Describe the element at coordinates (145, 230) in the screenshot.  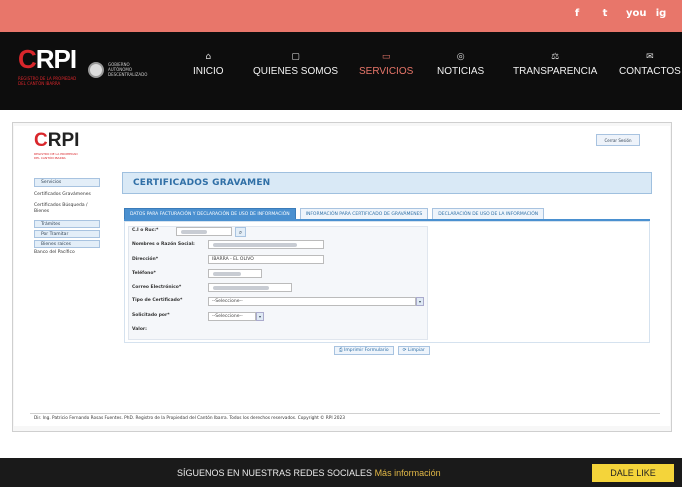
I see `ci-label: C.I o Ruc:*` at that location.